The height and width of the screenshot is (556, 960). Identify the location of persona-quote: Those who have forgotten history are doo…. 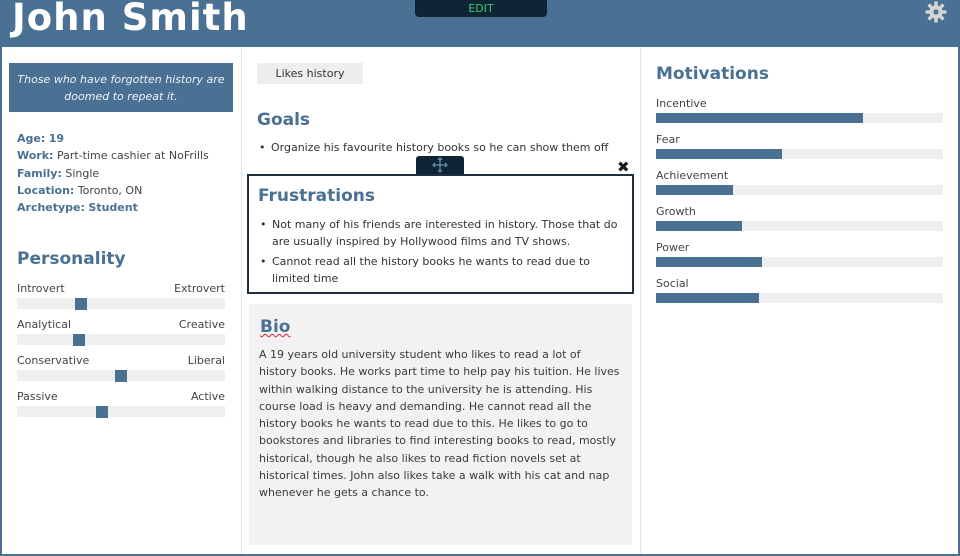
(121, 87).